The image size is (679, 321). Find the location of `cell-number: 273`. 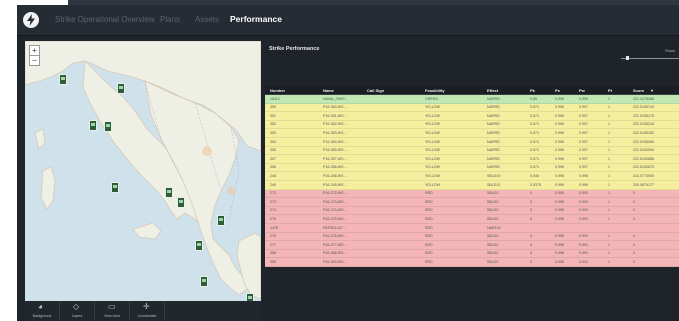

cell-number: 273 is located at coordinates (273, 201).